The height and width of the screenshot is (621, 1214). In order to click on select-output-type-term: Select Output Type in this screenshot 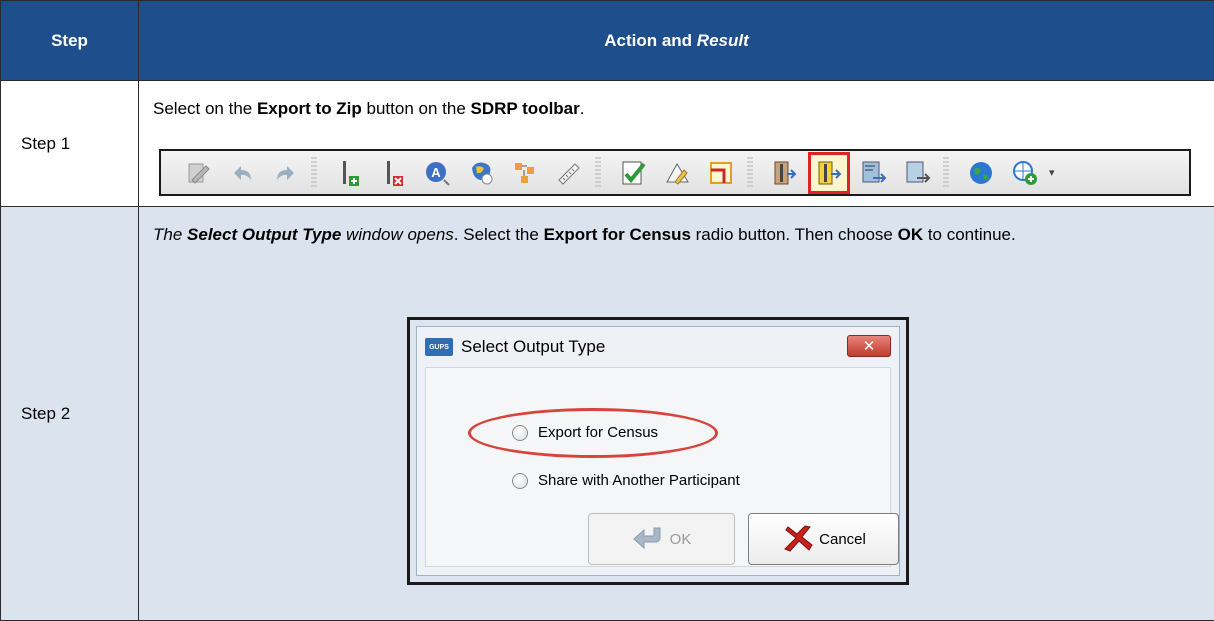, I will do `click(264, 234)`.